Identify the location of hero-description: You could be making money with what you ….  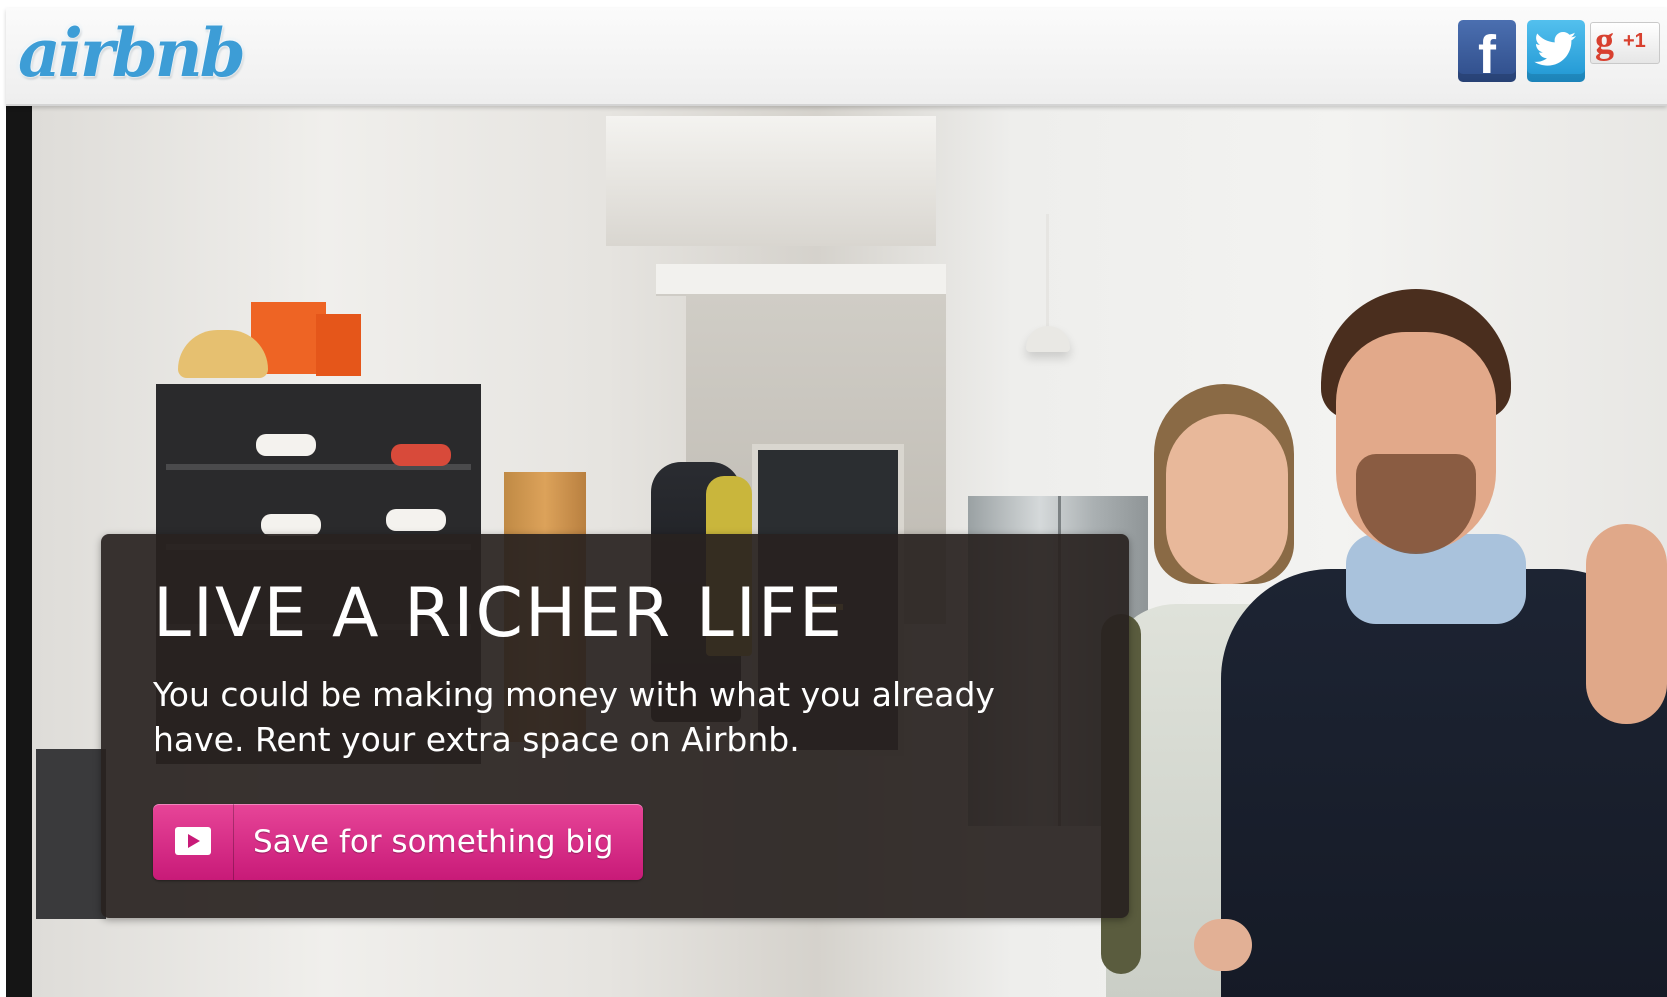
(574, 717).